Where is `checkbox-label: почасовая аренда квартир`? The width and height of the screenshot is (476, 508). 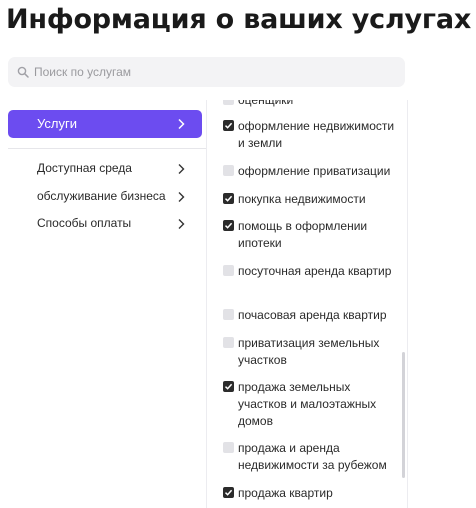
checkbox-label: почасовая аренда квартир is located at coordinates (312, 315).